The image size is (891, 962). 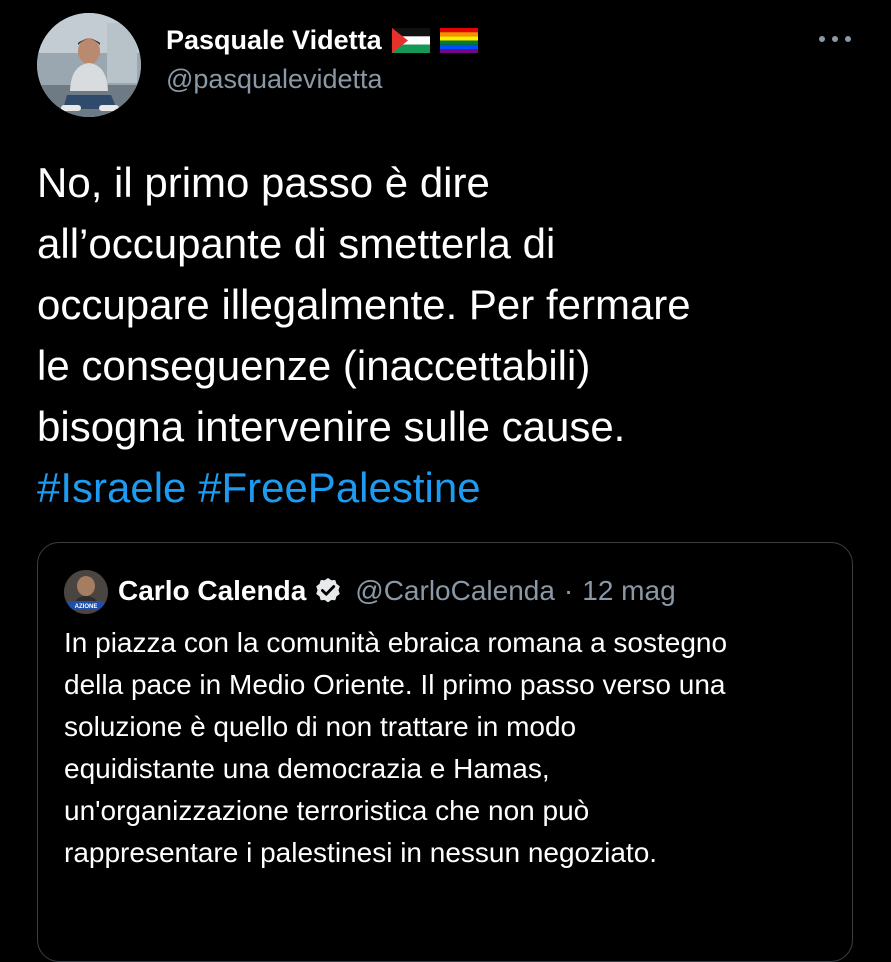 I want to click on quoted-avatar-badge: AZIONE, so click(x=86, y=607).